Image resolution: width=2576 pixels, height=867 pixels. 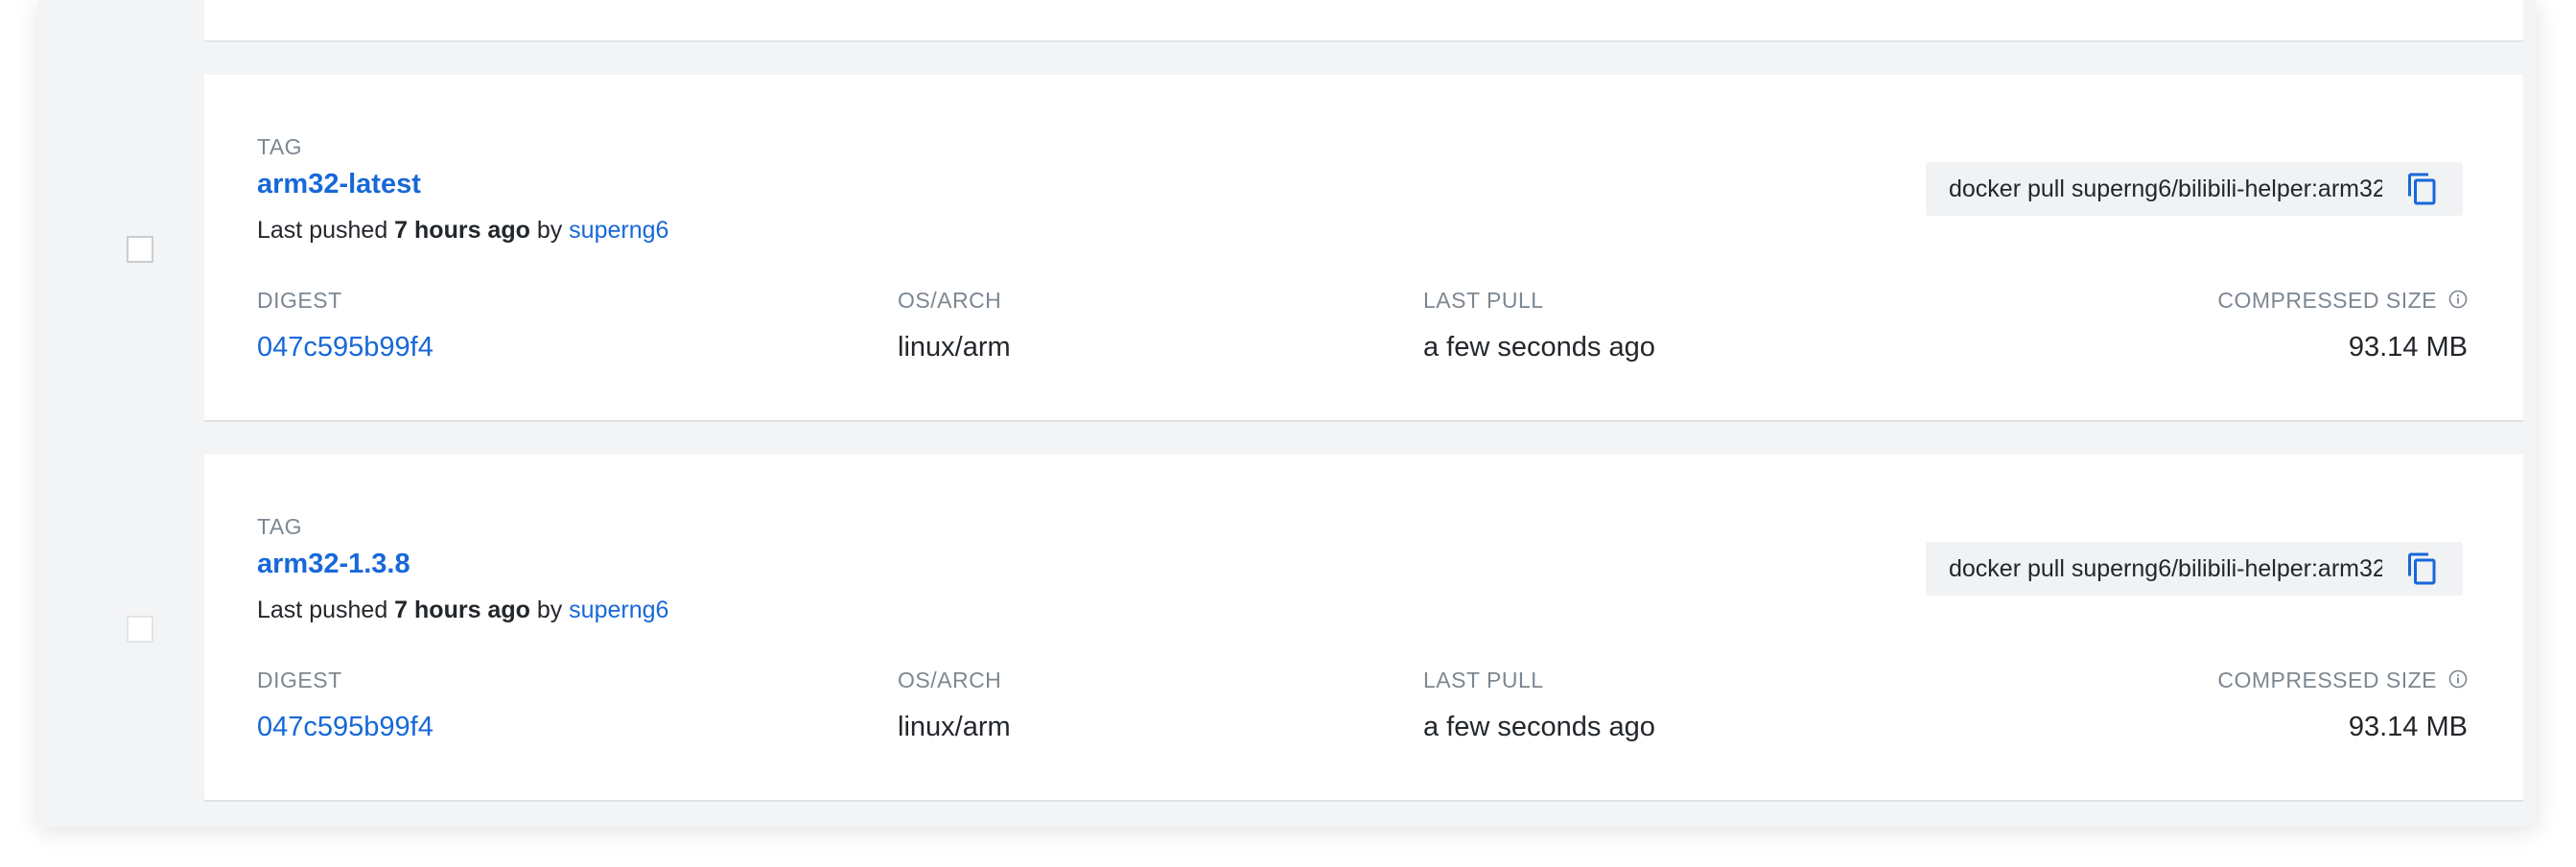 What do you see at coordinates (333, 564) in the screenshot?
I see `tag-name-link: arm32-1.3.8` at bounding box center [333, 564].